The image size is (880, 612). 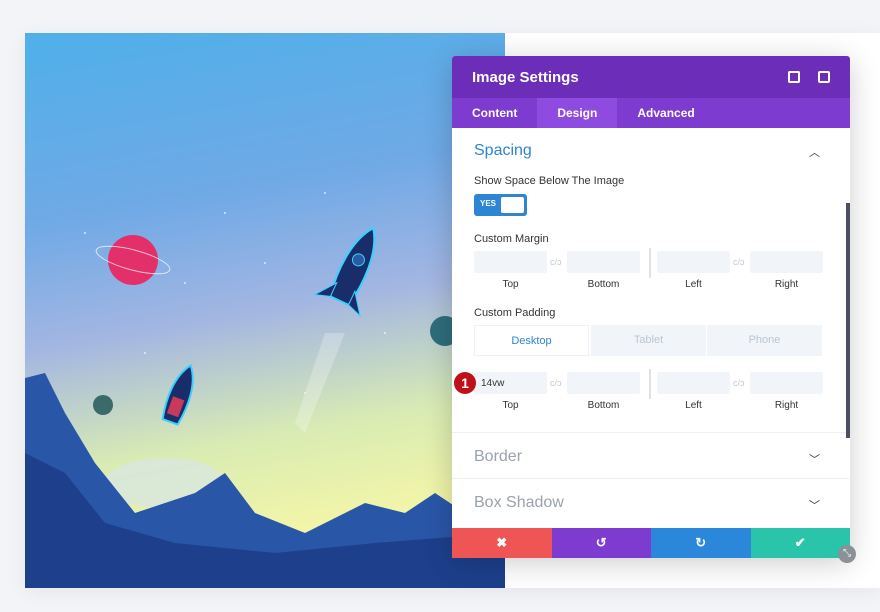 I want to click on settings-tabs: Content Design Advanced, so click(x=651, y=113).